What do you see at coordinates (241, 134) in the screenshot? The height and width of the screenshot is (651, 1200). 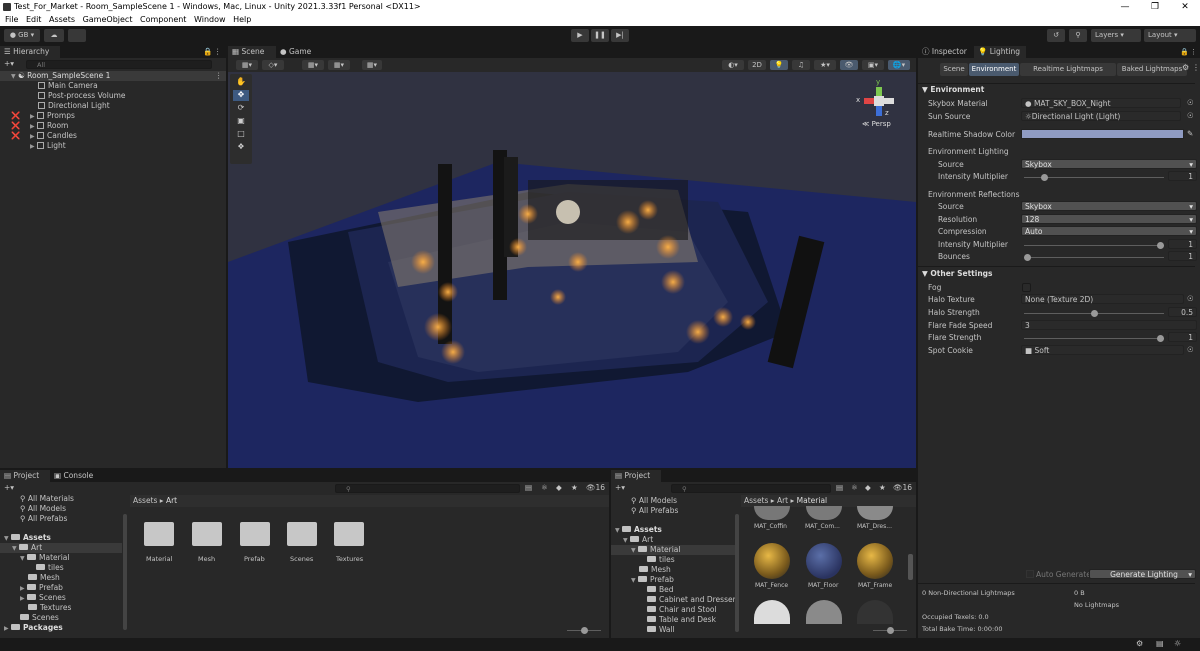 I see `rect-tool-icon: □` at bounding box center [241, 134].